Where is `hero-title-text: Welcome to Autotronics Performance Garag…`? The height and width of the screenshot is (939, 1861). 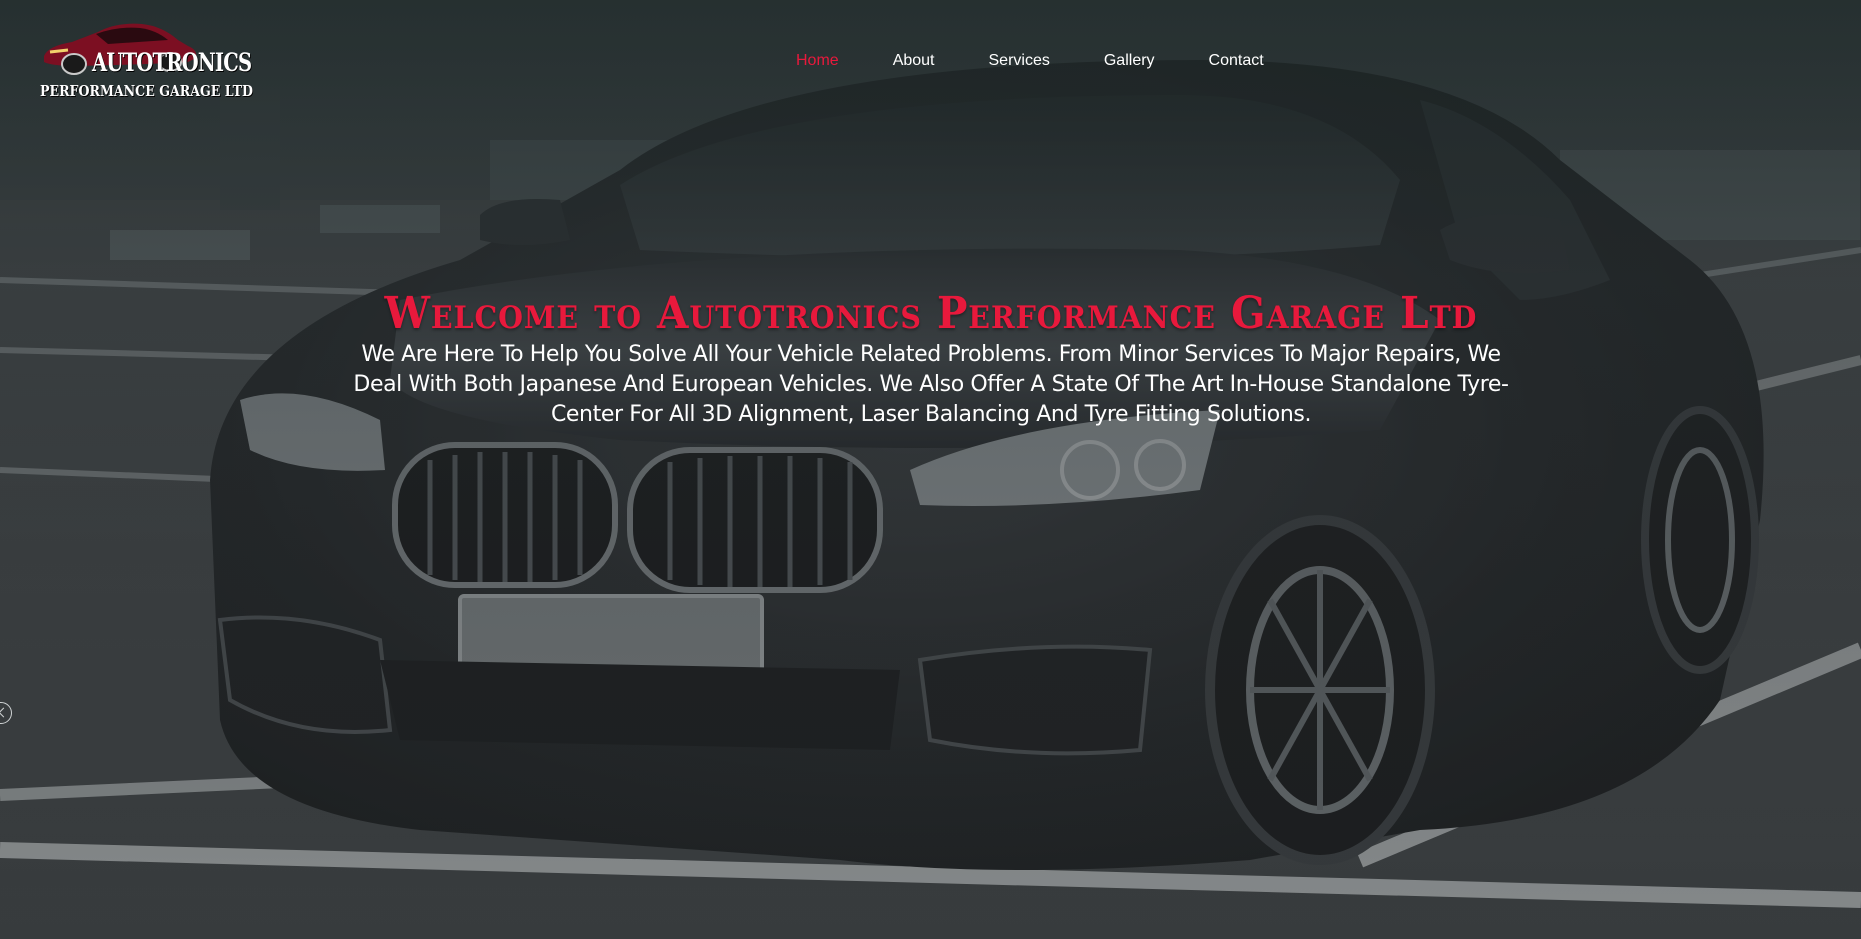
hero-title-text: Welcome to Autotronics Performance Garag… is located at coordinates (930, 313).